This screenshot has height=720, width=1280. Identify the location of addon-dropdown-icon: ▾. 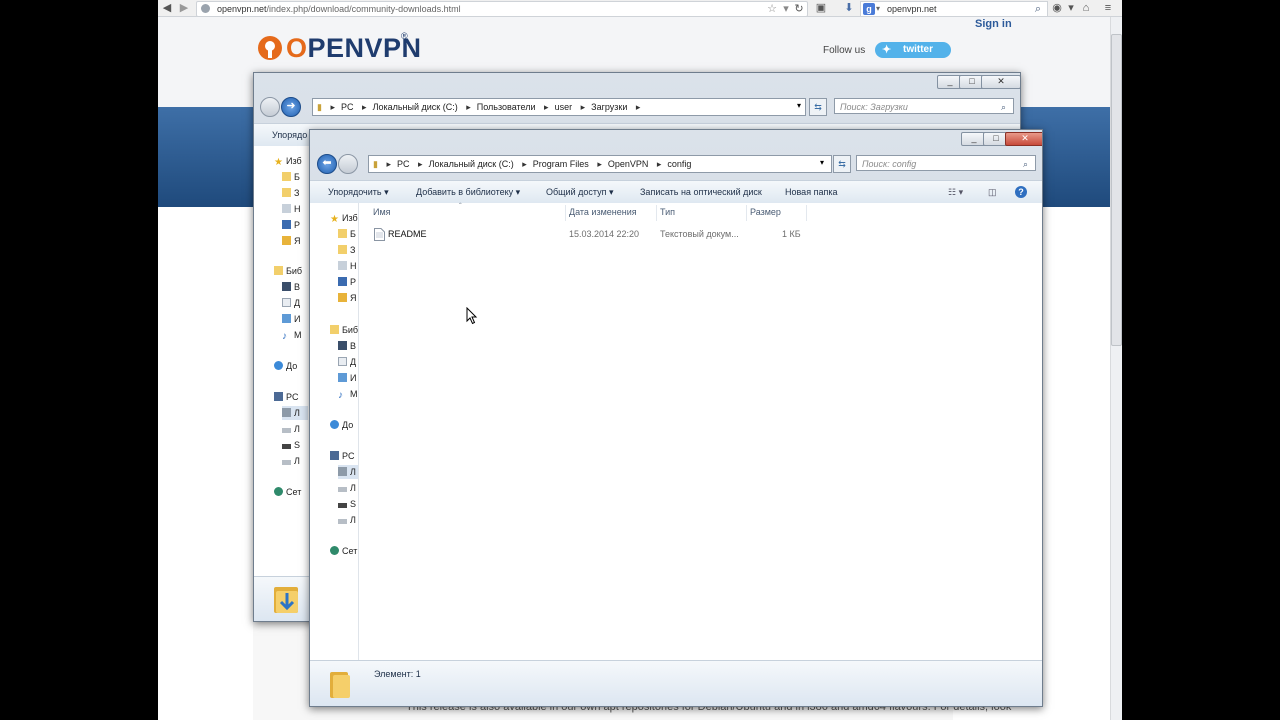
(1071, 8).